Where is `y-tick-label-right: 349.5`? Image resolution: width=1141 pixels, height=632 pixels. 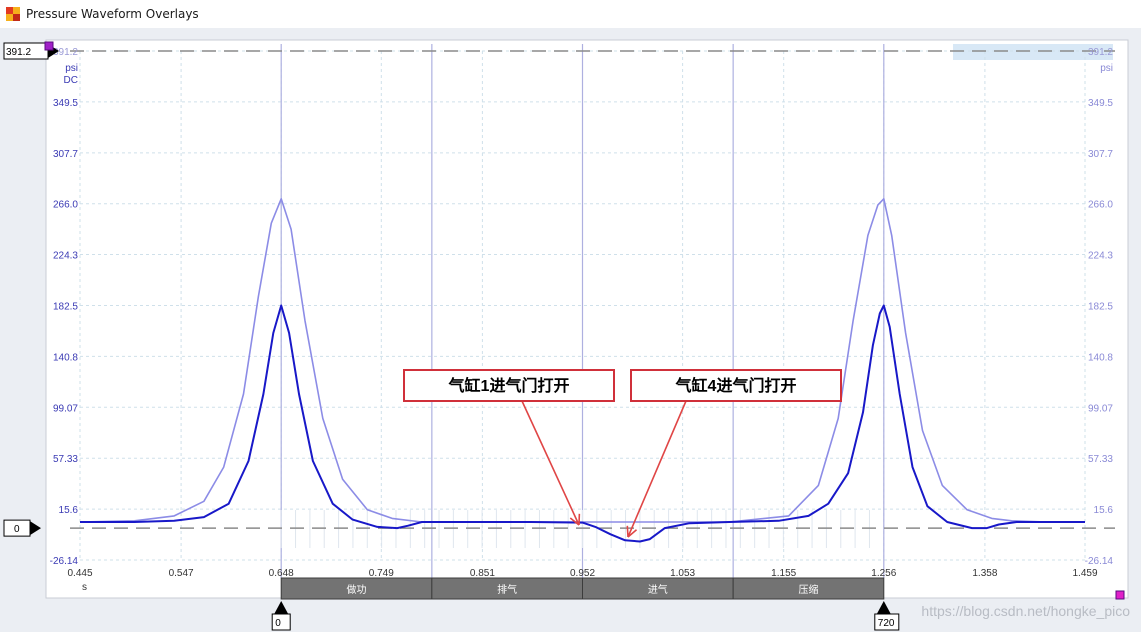
y-tick-label-right: 349.5 is located at coordinates (1100, 103).